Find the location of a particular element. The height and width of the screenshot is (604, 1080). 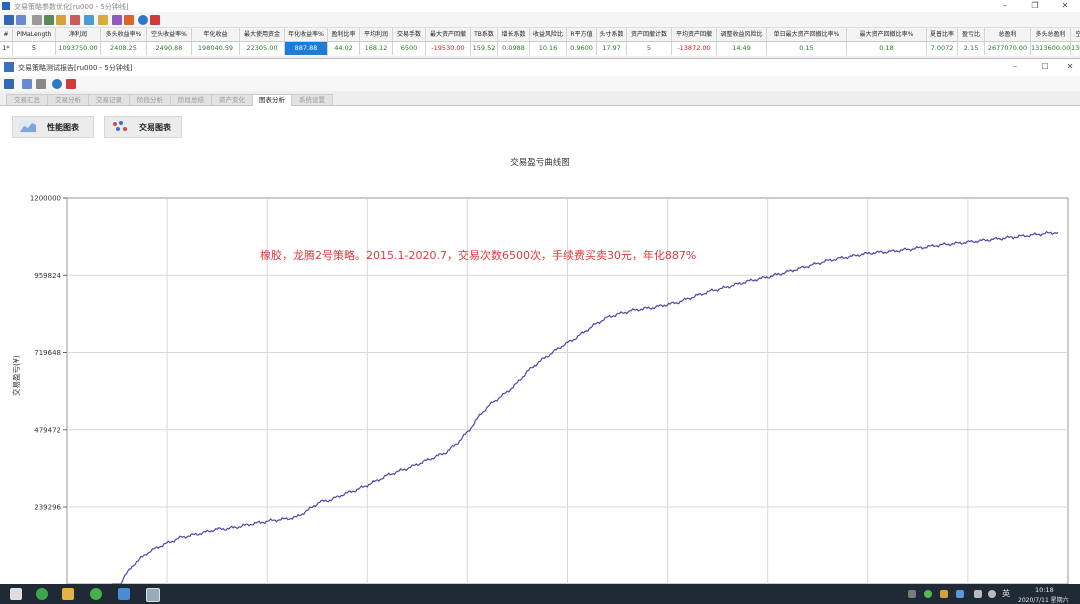

grid-header-cell: 最大使用资金 is located at coordinates (262, 34).